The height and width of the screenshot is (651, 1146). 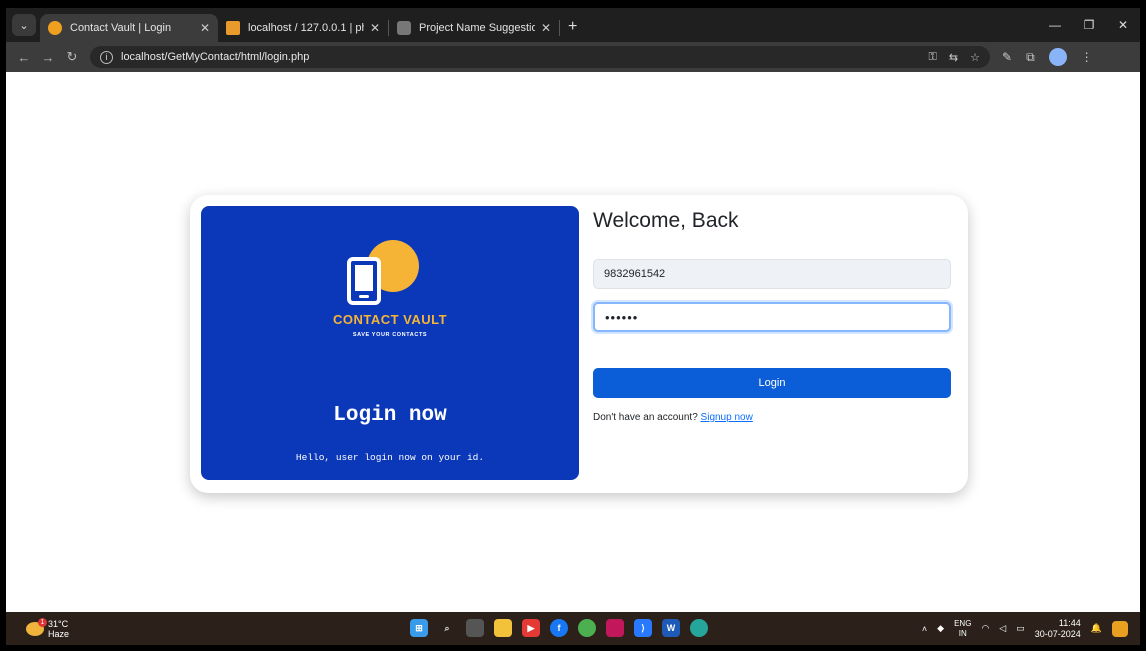 What do you see at coordinates (475, 628) in the screenshot?
I see `task-view-icon` at bounding box center [475, 628].